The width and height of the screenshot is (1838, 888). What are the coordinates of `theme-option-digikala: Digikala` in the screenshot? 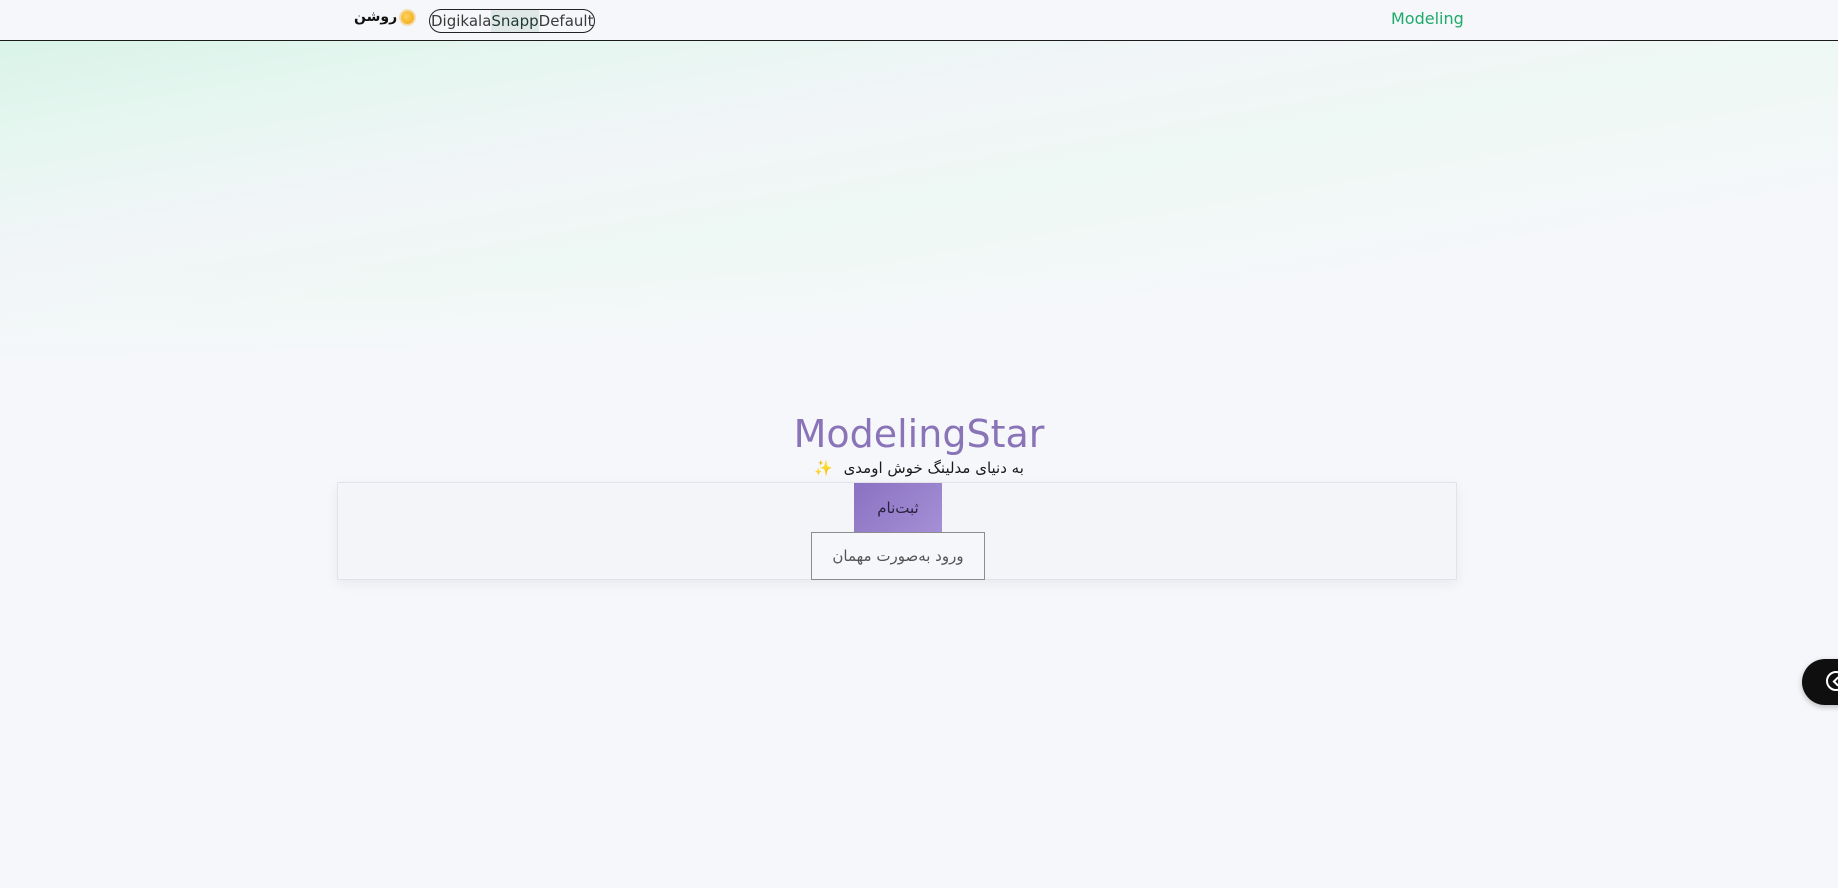 It's located at (461, 21).